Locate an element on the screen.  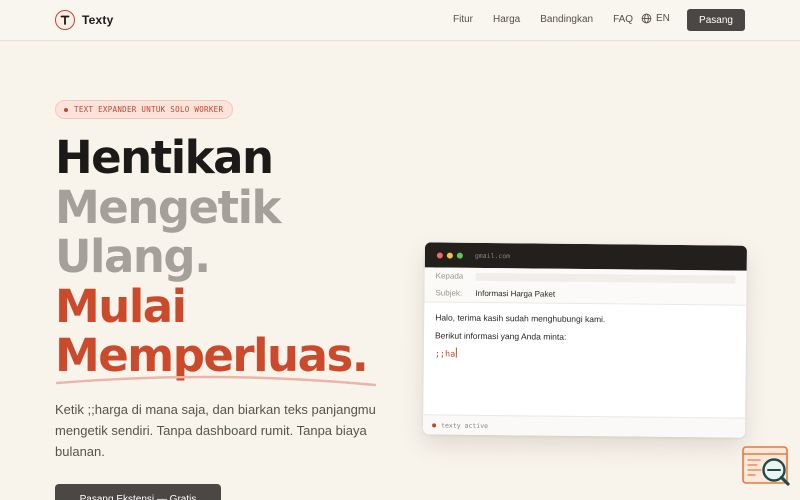
snippet-trigger: ;;ha is located at coordinates (445, 354).